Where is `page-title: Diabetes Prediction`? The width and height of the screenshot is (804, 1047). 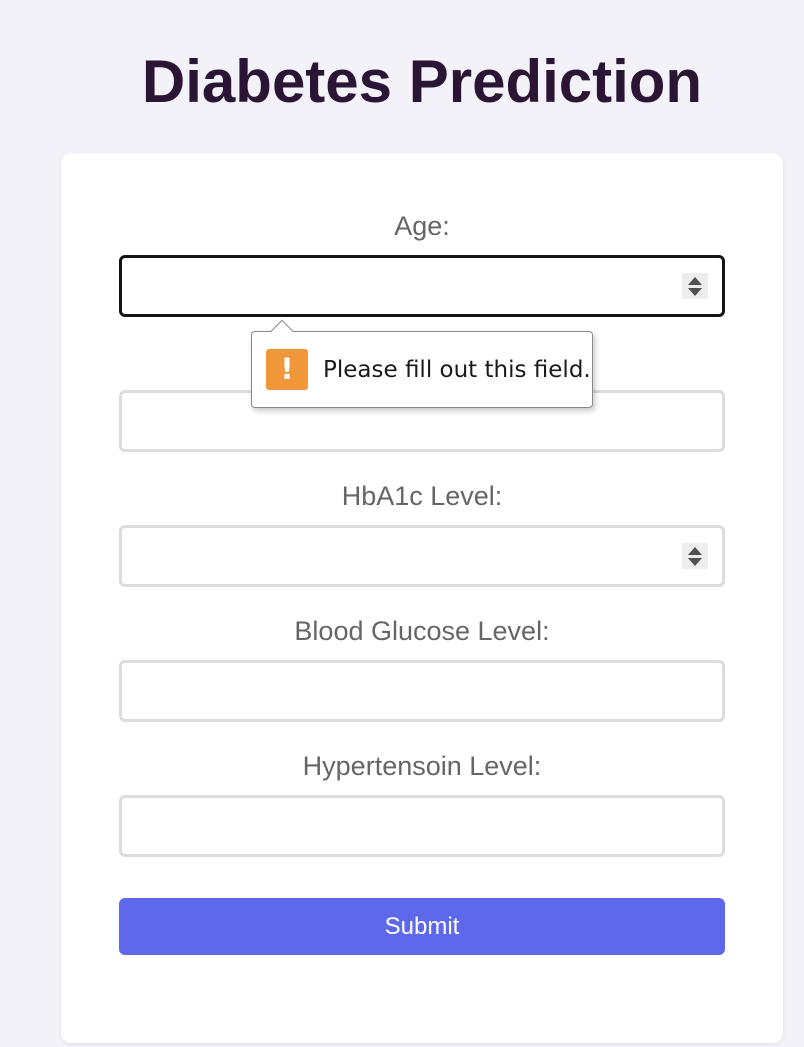 page-title: Diabetes Prediction is located at coordinates (422, 81).